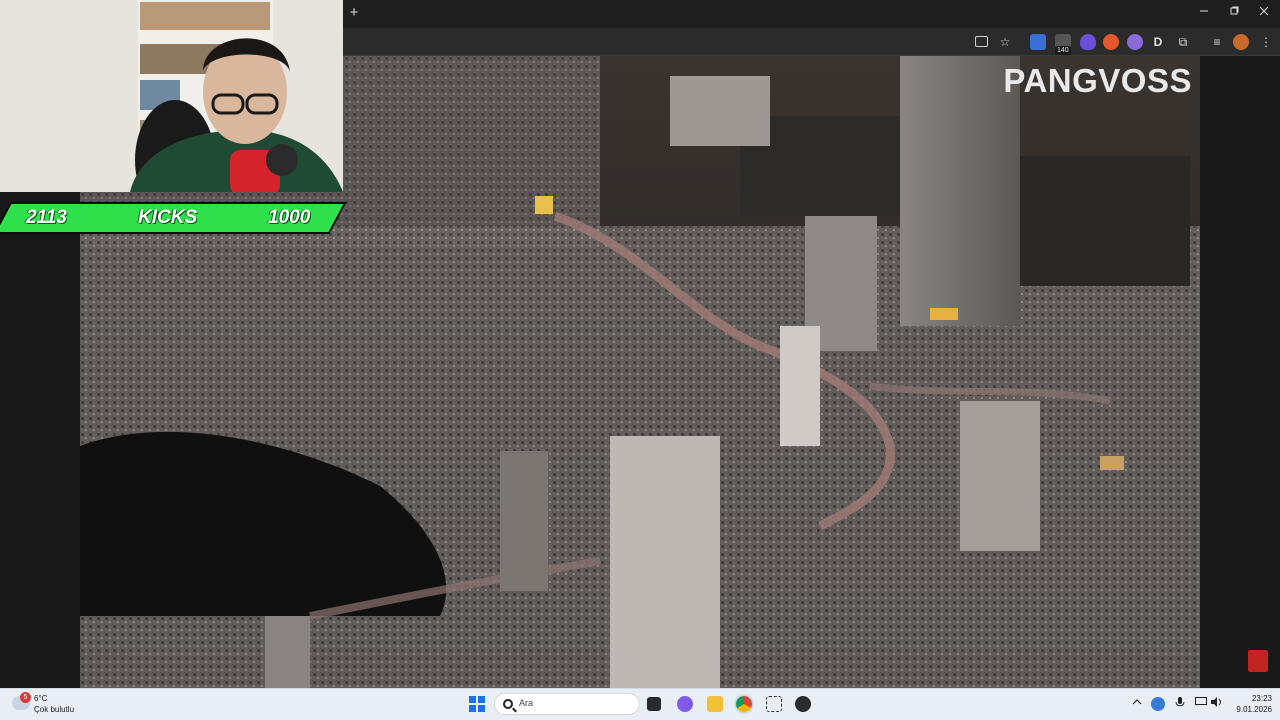  What do you see at coordinates (774, 704) in the screenshot?
I see `snipping-tool-icon` at bounding box center [774, 704].